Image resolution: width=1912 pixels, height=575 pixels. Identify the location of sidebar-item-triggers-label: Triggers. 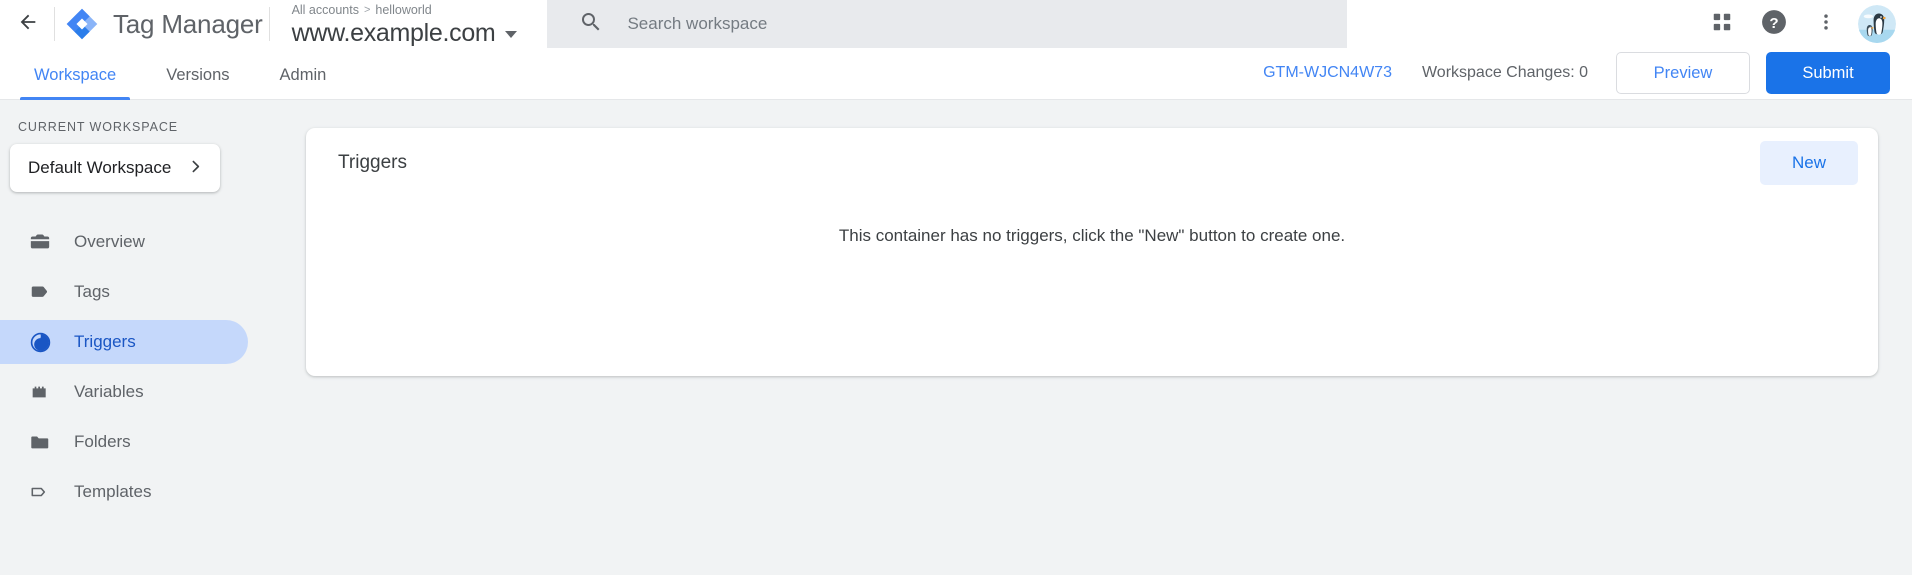
(105, 341).